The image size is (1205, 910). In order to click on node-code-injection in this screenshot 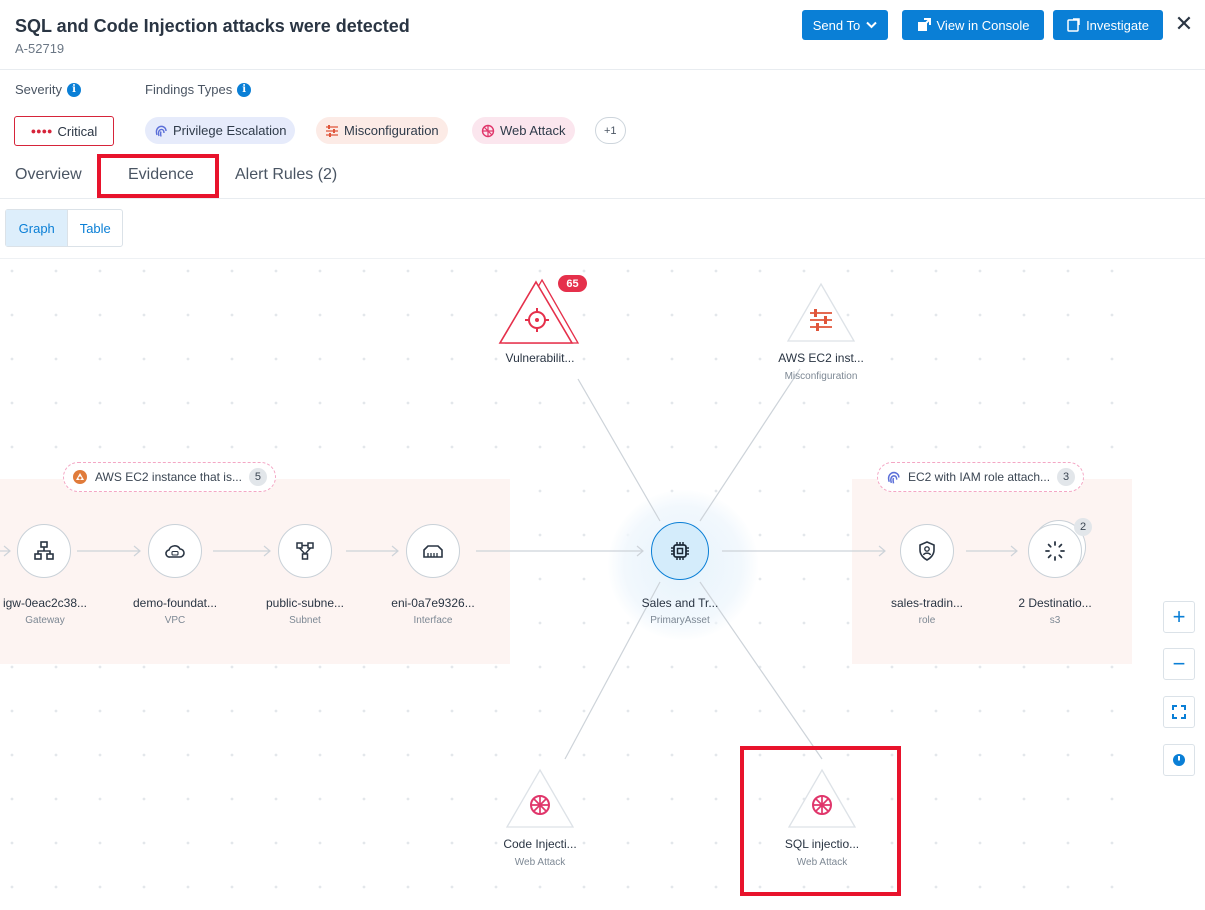, I will do `click(540, 799)`.